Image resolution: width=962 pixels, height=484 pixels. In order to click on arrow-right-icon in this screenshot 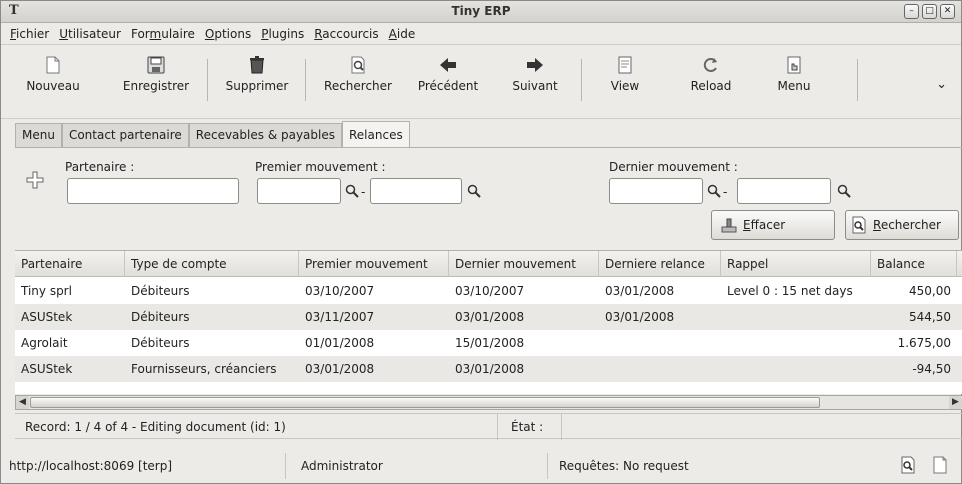, I will do `click(535, 65)`.